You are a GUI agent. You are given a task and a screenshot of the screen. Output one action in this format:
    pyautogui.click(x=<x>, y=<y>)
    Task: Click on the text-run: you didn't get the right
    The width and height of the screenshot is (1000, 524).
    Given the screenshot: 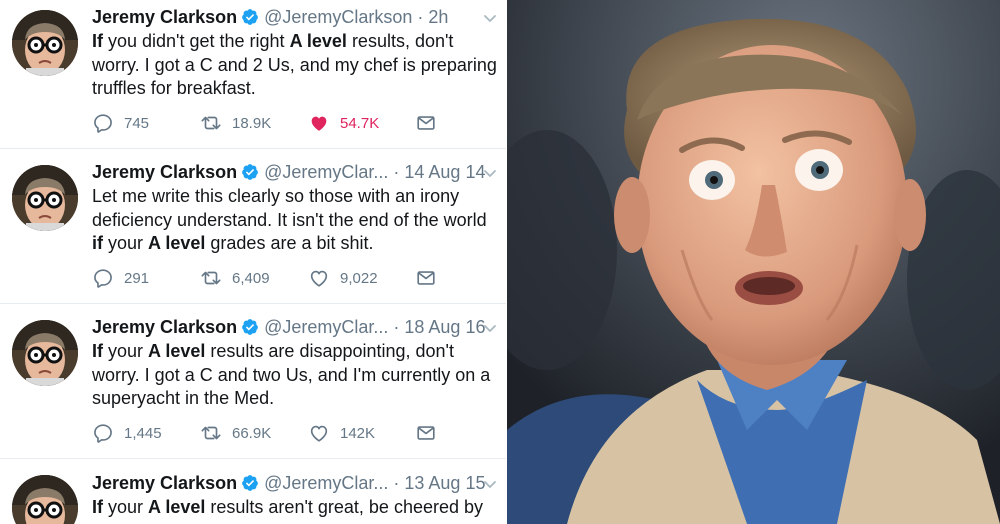 What is the action you would take?
    pyautogui.click(x=196, y=41)
    